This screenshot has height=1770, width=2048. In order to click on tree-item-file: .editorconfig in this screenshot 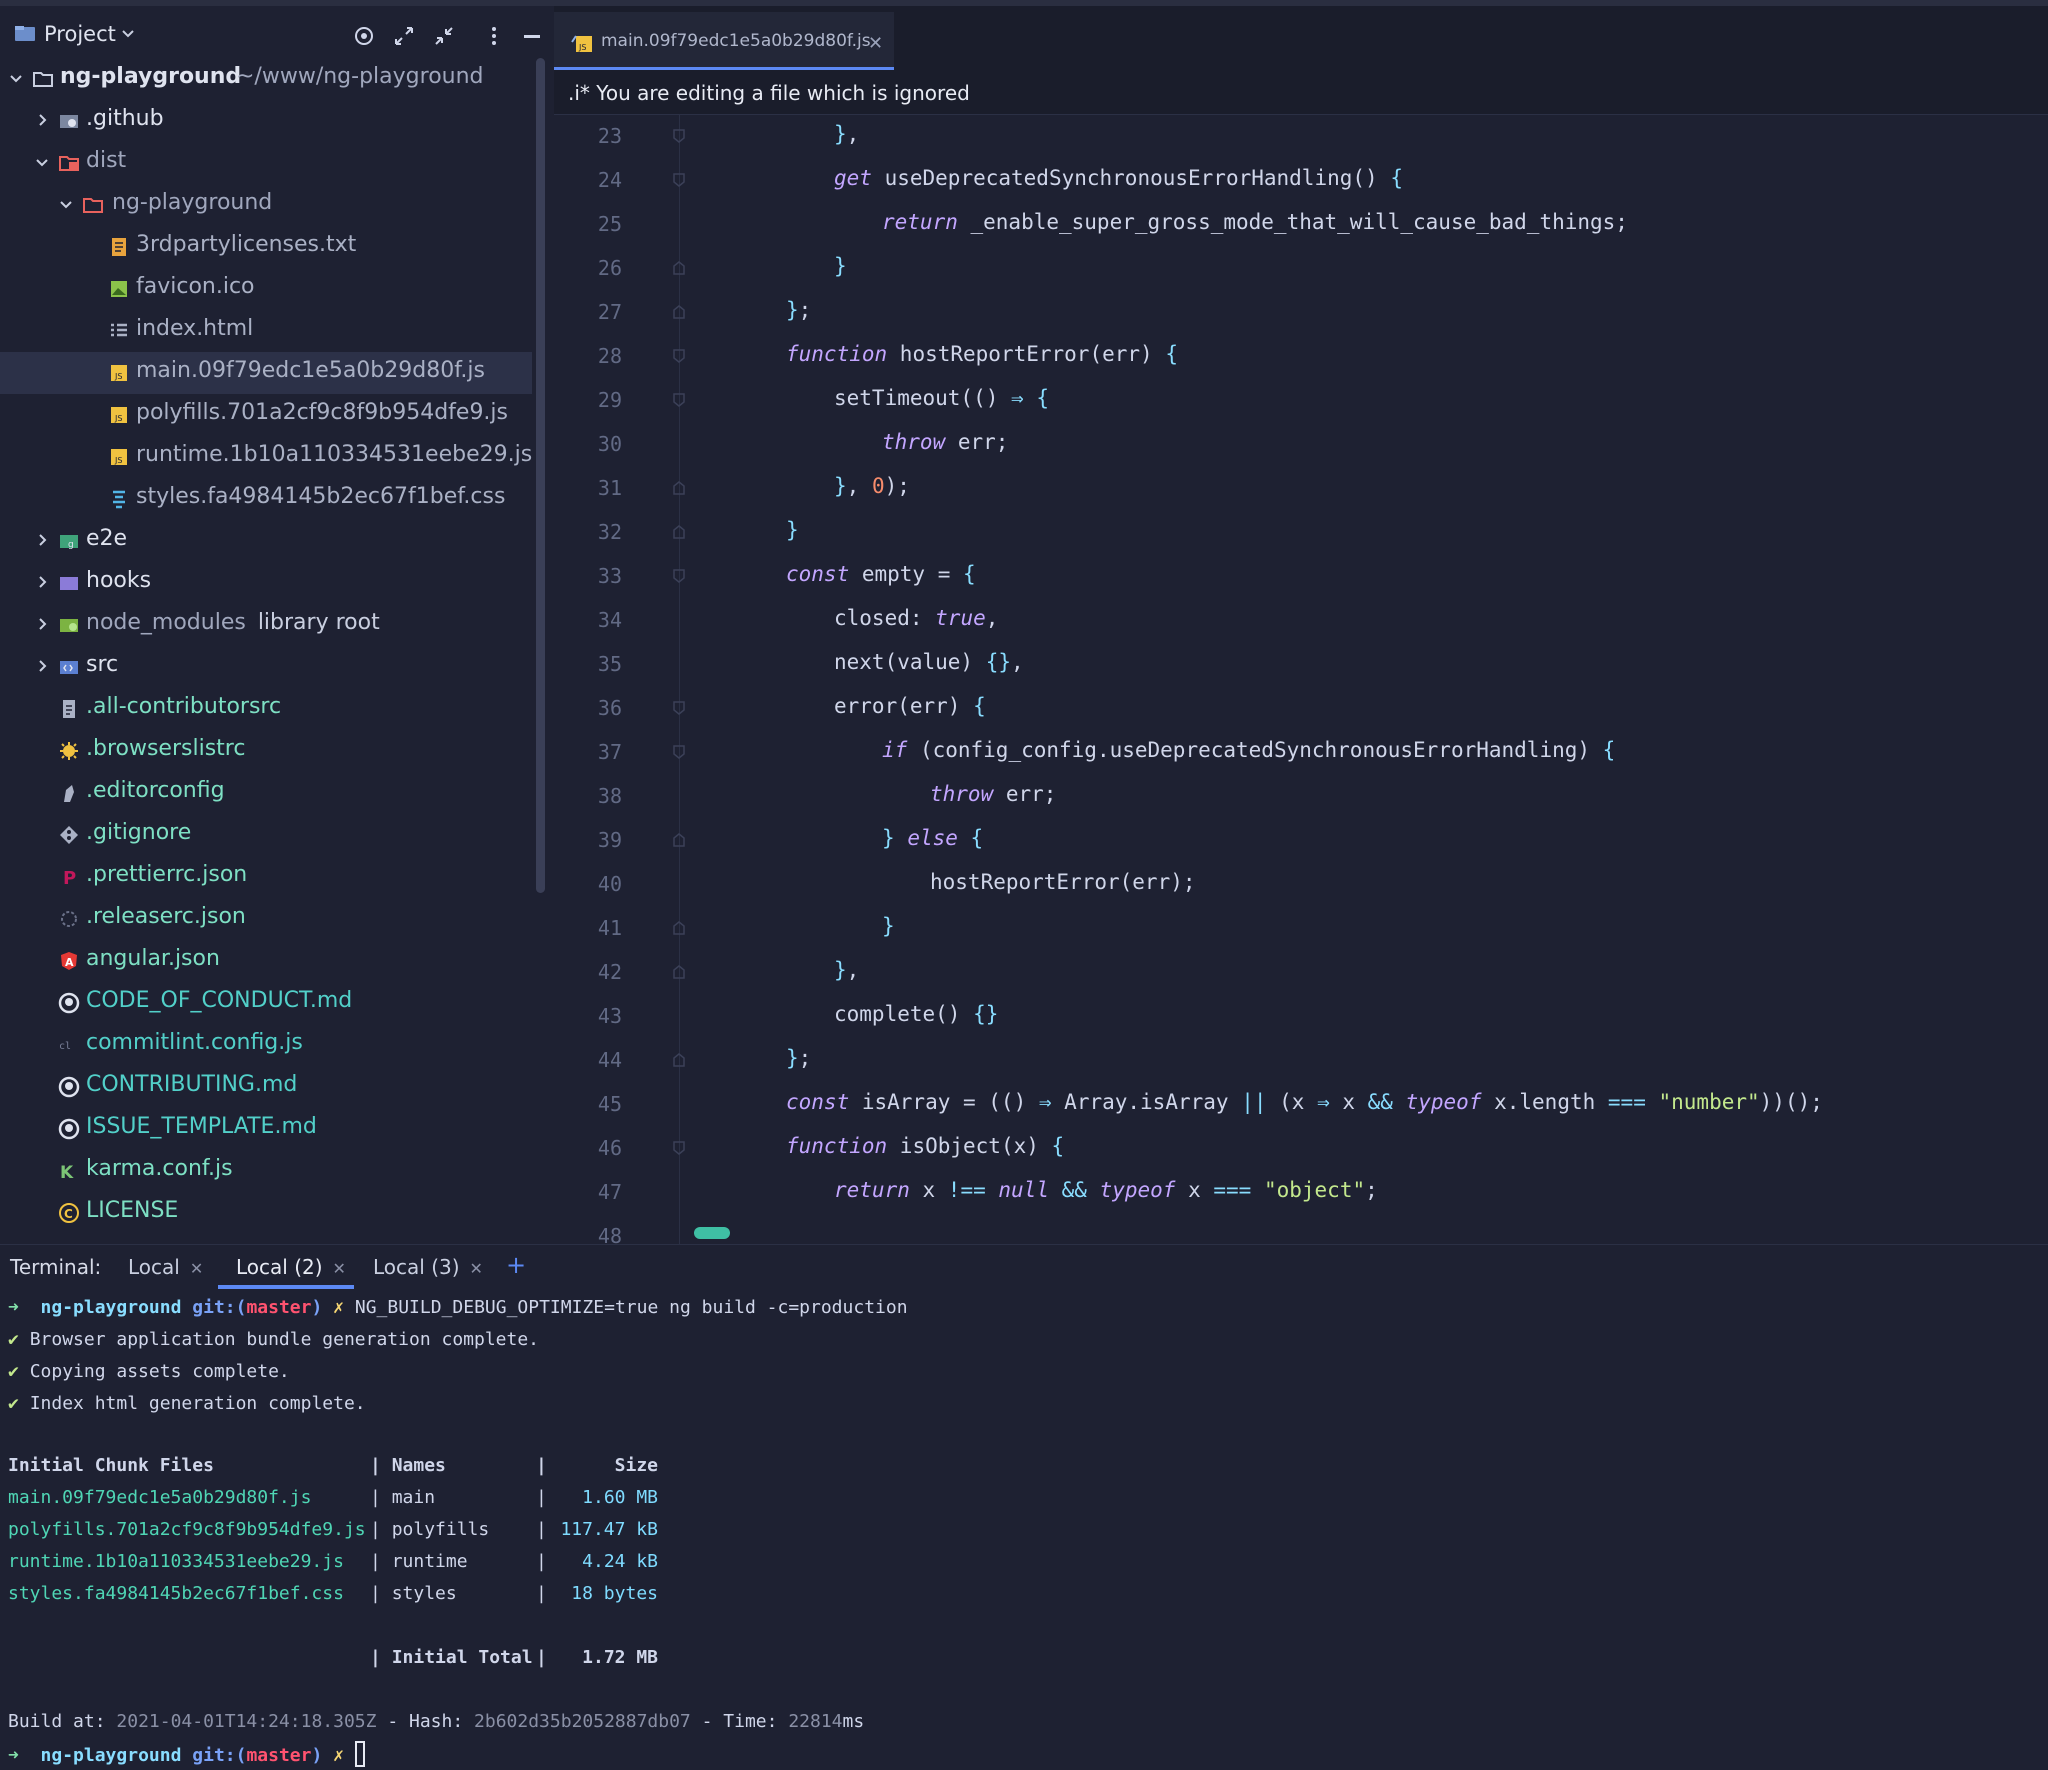, I will do `click(266, 793)`.